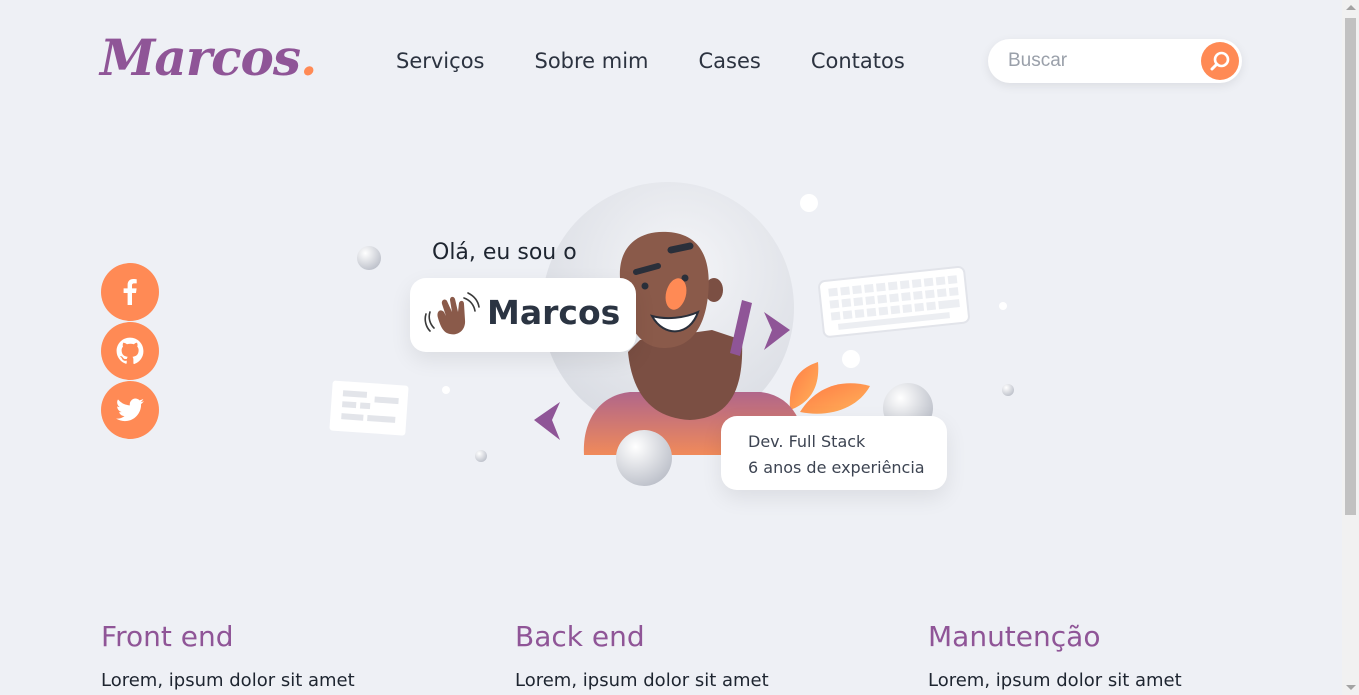 This screenshot has width=1359, height=695. Describe the element at coordinates (167, 636) in the screenshot. I see `service-title: Front end` at that location.